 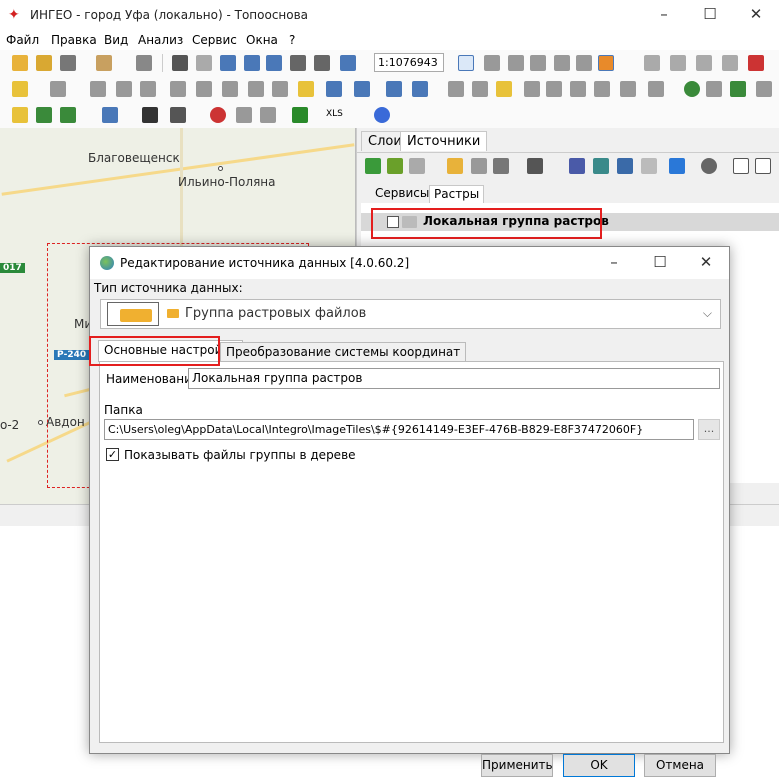 I want to click on zoom-to-icon, so click(x=535, y=166).